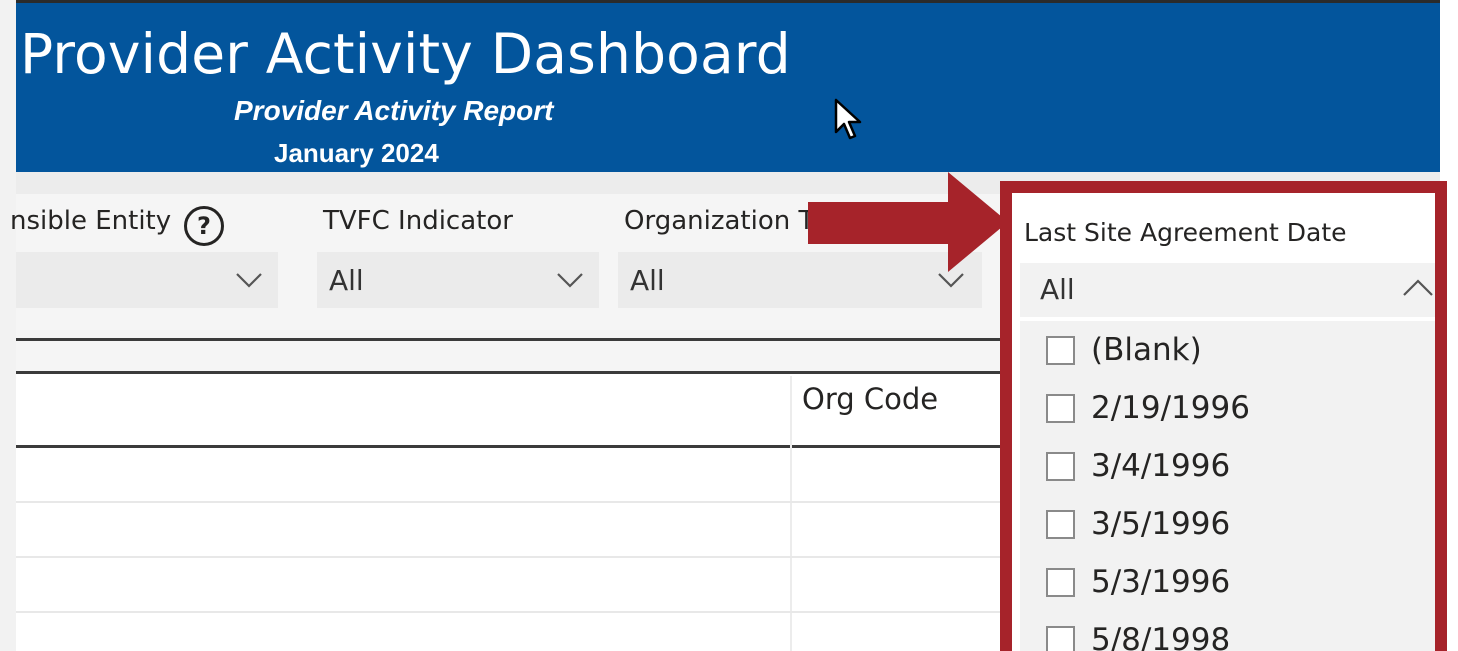 The image size is (1458, 651). Describe the element at coordinates (719, 221) in the screenshot. I see `slicer-label-organization-type: Organization T` at that location.